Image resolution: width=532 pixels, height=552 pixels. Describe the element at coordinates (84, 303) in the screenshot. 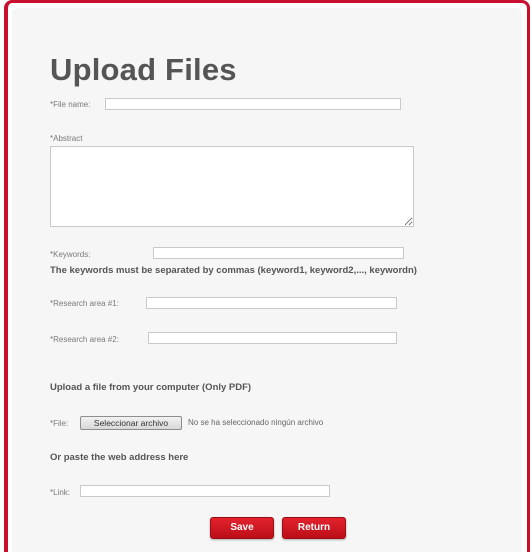

I see `research-area-1-label: *Research area #1:` at that location.